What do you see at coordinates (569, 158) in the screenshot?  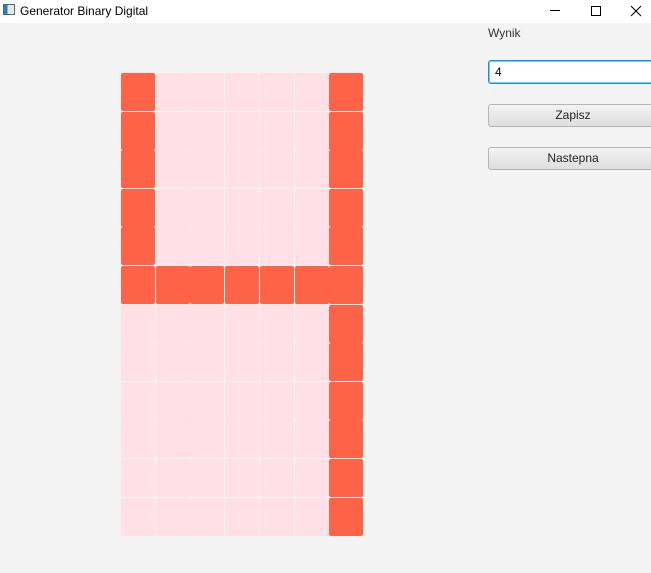 I see `next-button: Nastepna` at bounding box center [569, 158].